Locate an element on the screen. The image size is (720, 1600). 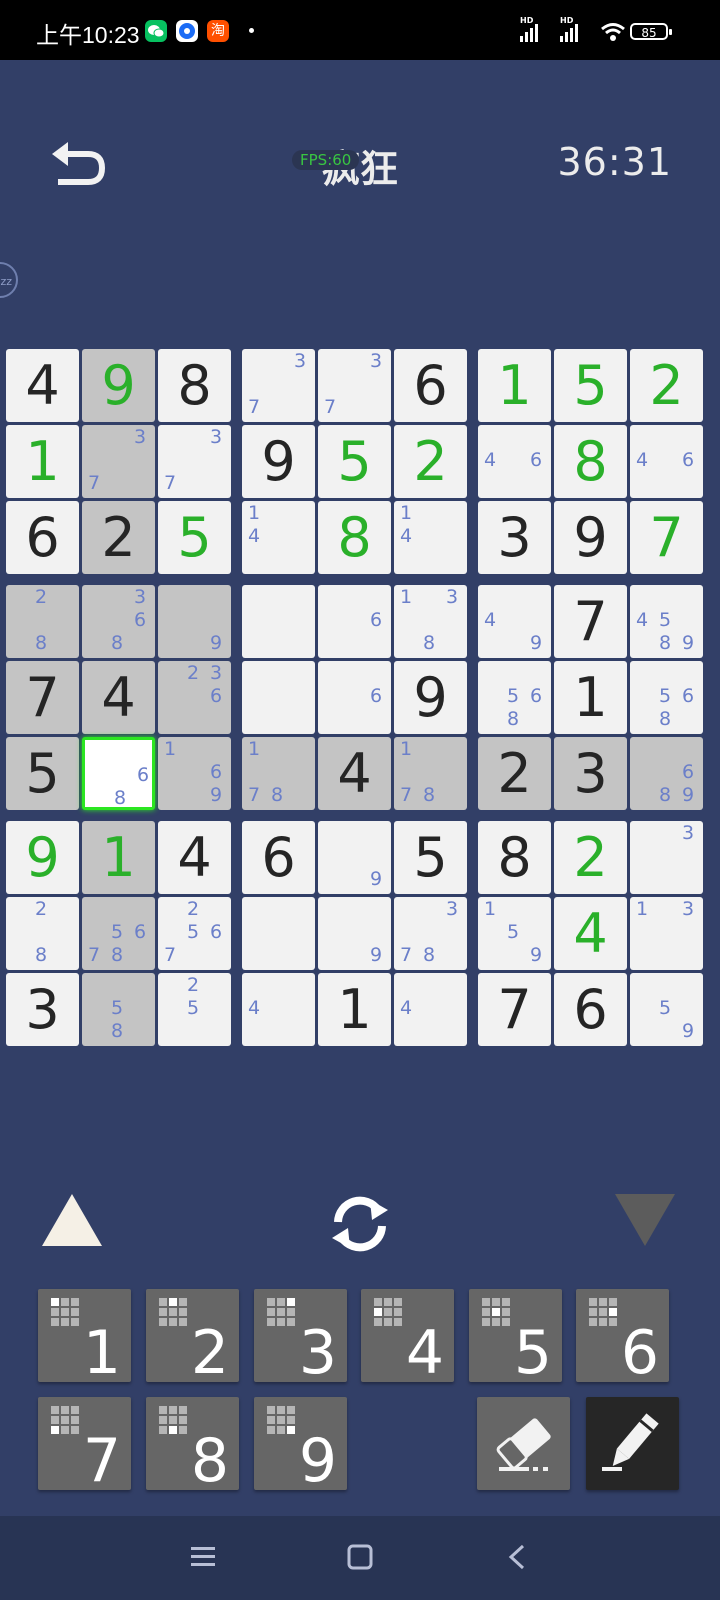
eraser-button is located at coordinates (523, 1443).